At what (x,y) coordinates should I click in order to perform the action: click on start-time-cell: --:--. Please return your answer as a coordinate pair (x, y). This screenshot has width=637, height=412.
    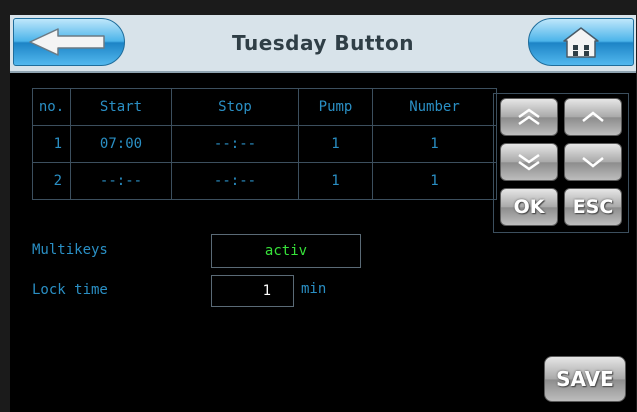
    Looking at the image, I should click on (121, 181).